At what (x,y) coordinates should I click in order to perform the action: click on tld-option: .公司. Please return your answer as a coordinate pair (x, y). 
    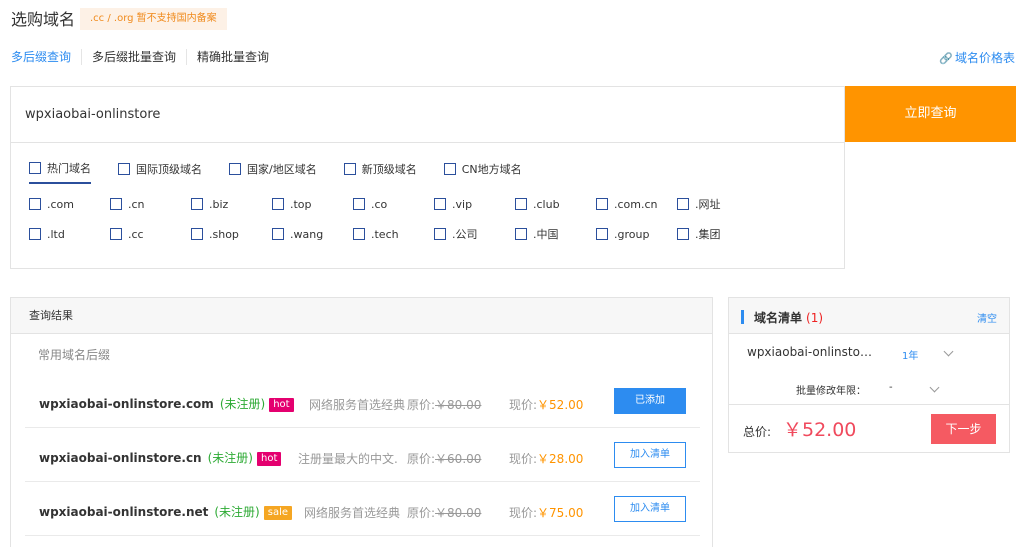
    Looking at the image, I should click on (474, 234).